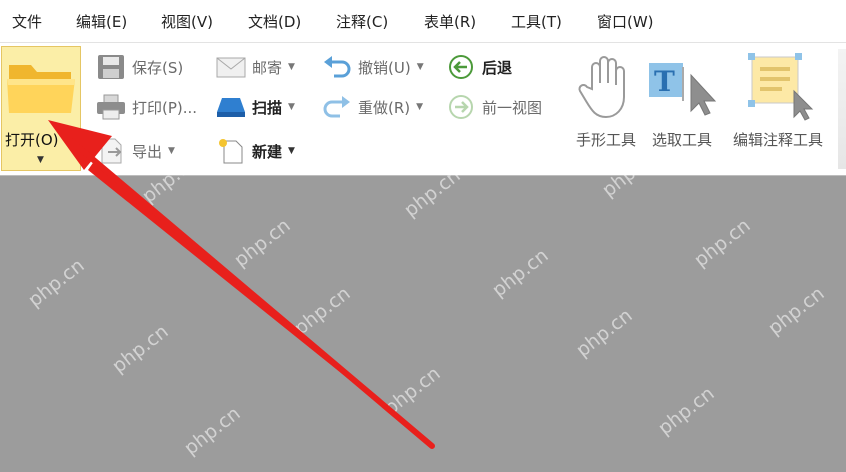 This screenshot has width=846, height=472. I want to click on menu-document: 文档(D), so click(274, 21).